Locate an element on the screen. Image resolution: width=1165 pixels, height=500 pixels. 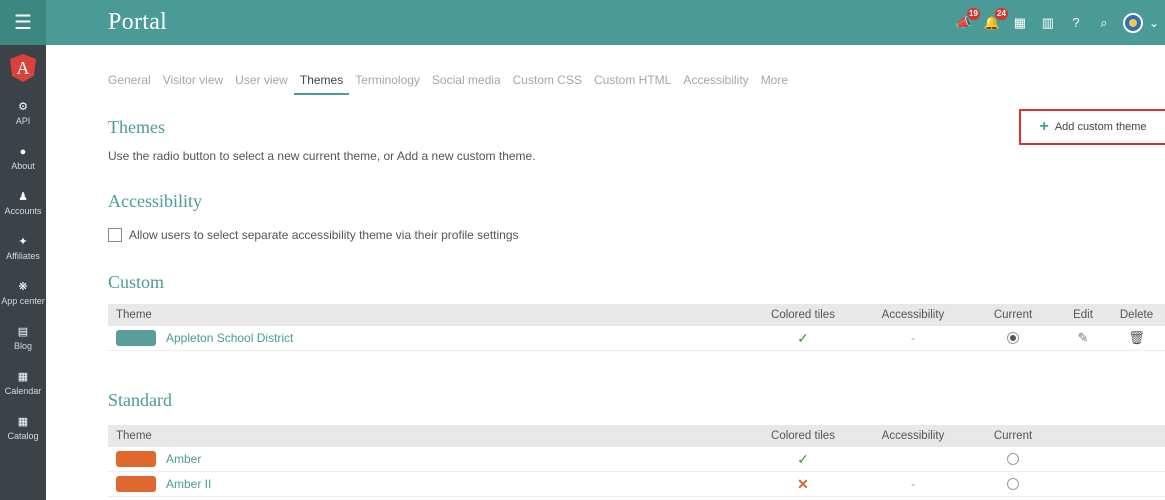
bell-icon: 🔔 24 is located at coordinates (995, 19).